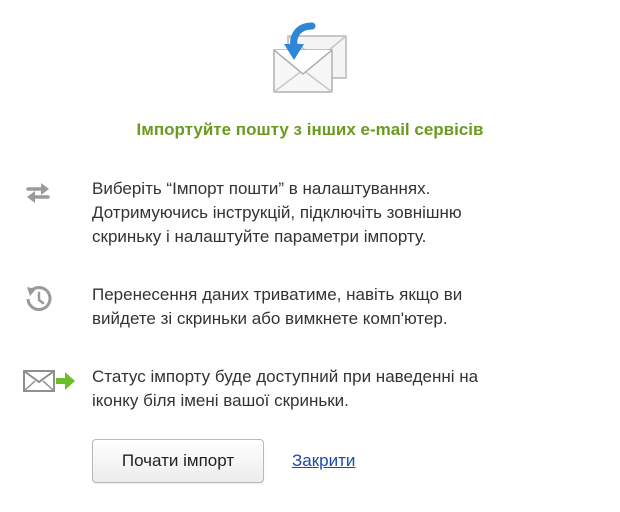  Describe the element at coordinates (323, 461) in the screenshot. I see `close-link: Закрити` at that location.